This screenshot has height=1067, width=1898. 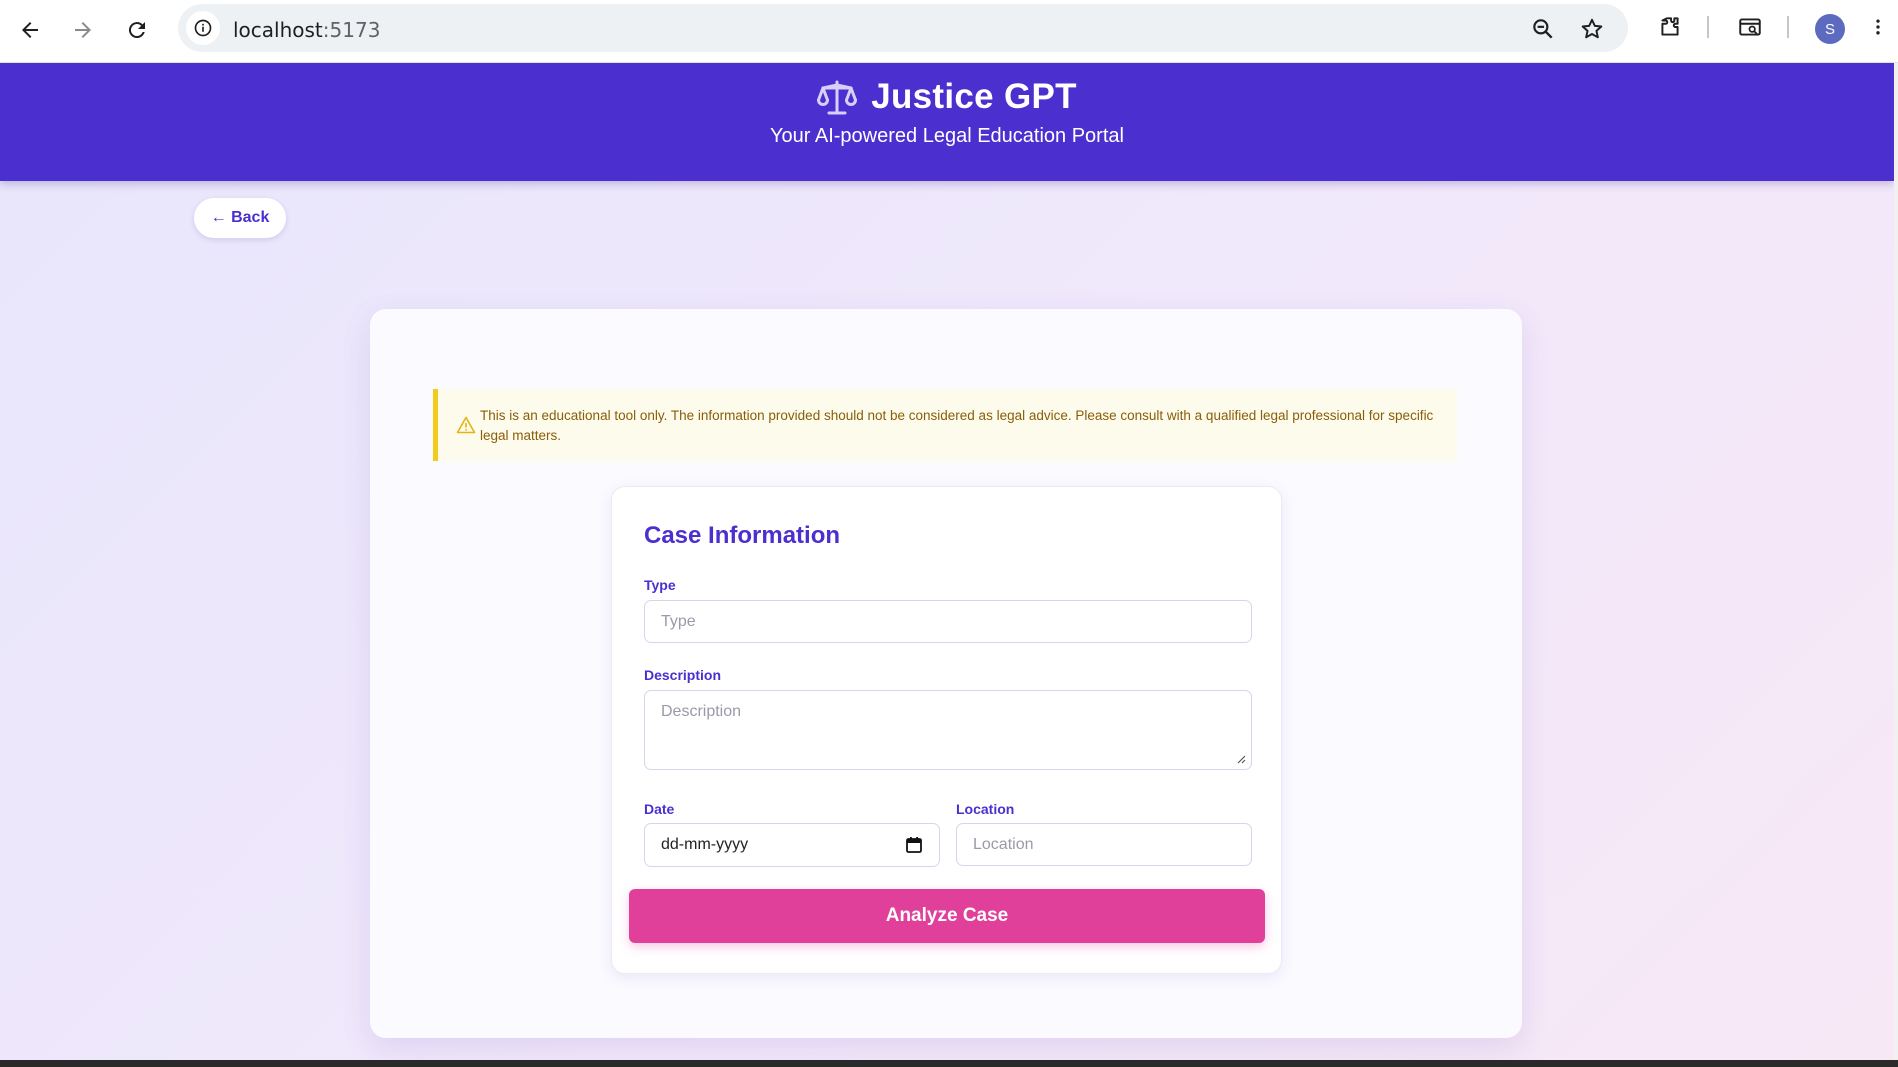 What do you see at coordinates (137, 30) in the screenshot?
I see `reload-icon` at bounding box center [137, 30].